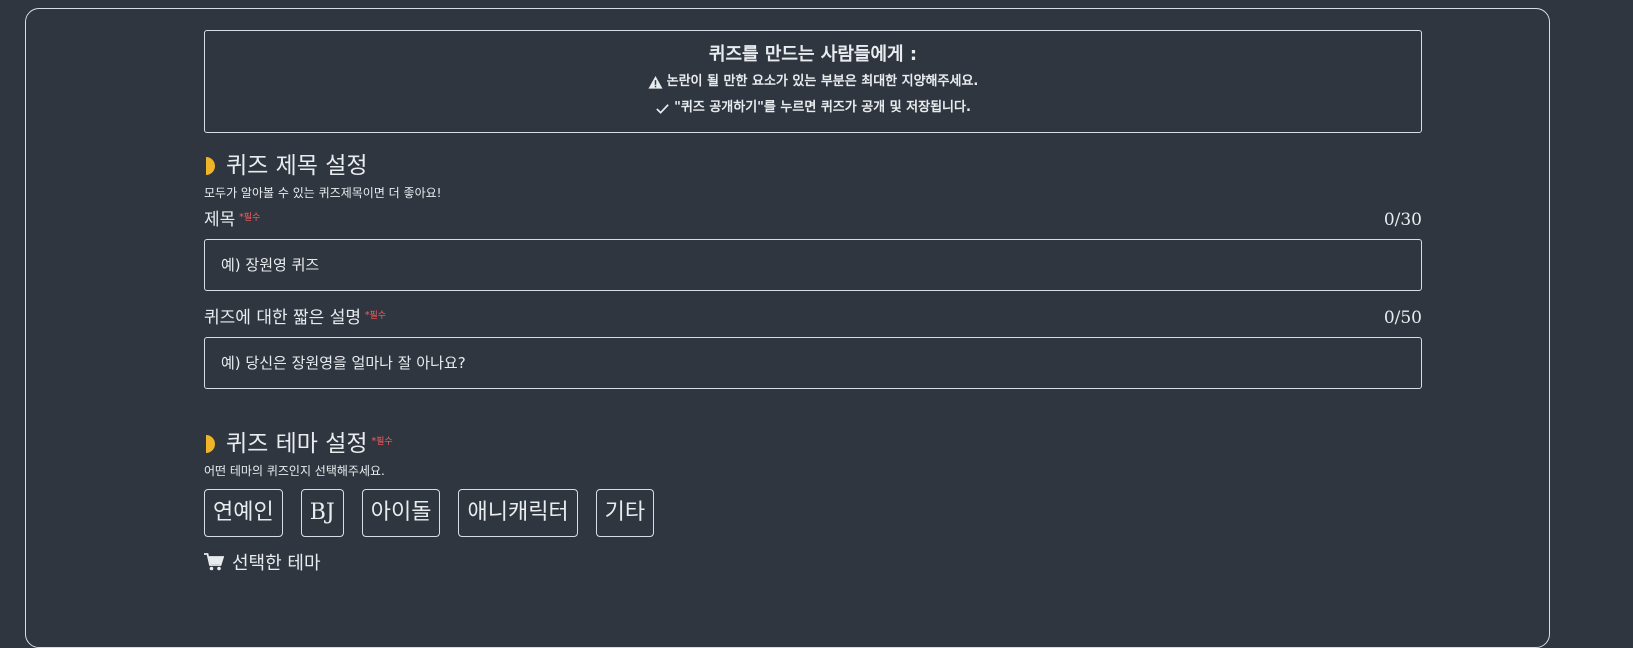 The height and width of the screenshot is (648, 1633). Describe the element at coordinates (822, 81) in the screenshot. I see `notice-warning-text: 논란이 될 만한 요소가 있는 부분은 최대한 지양해주세요.` at that location.